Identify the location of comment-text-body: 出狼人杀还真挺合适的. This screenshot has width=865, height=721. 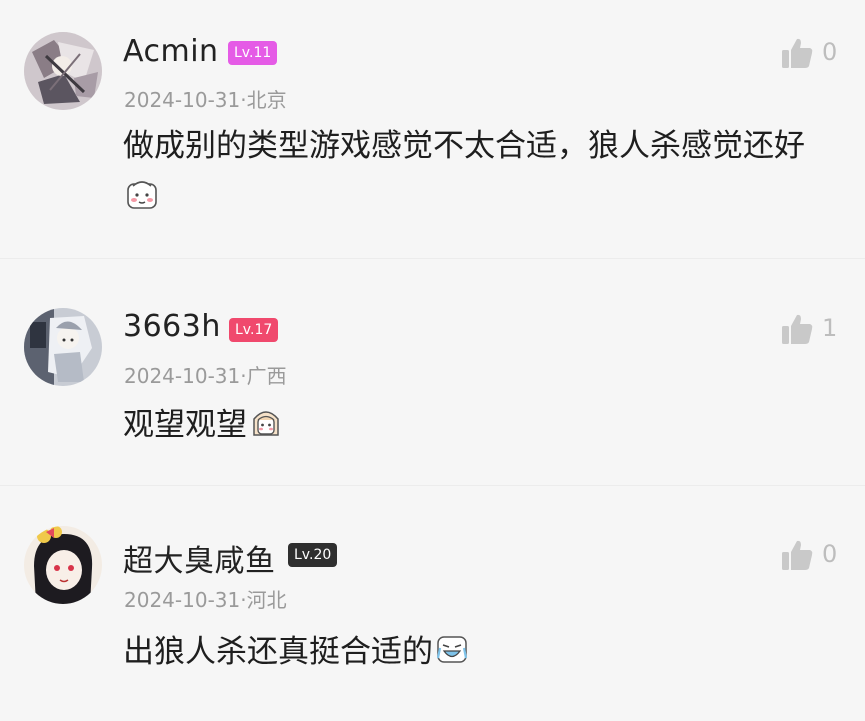
(278, 652).